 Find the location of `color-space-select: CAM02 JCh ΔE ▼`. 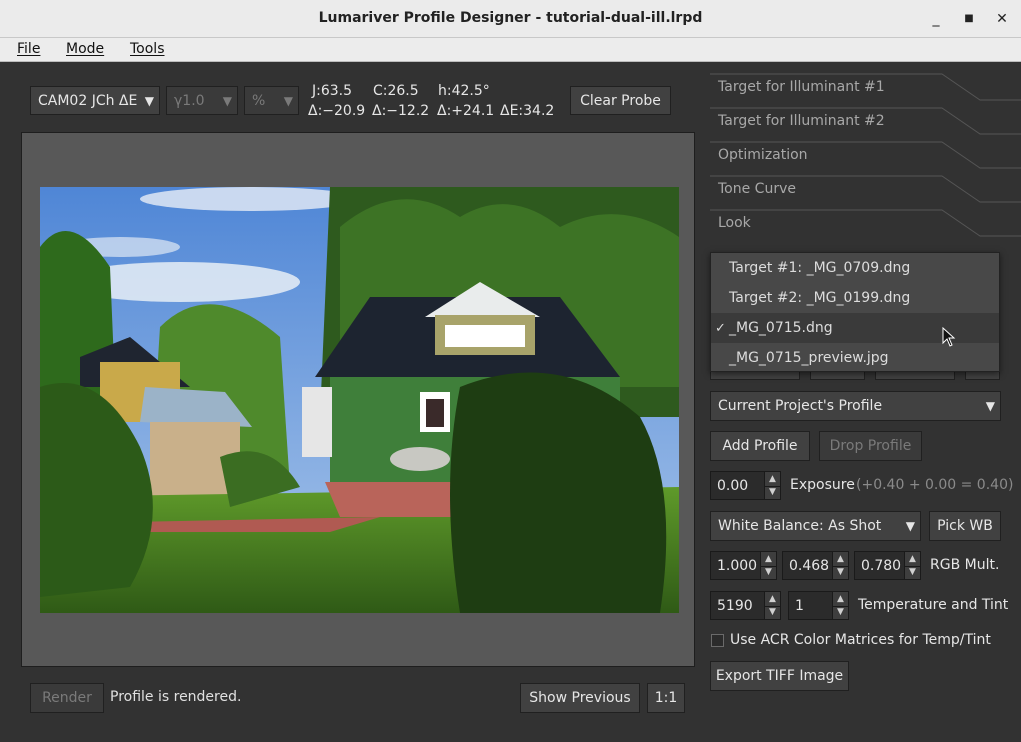

color-space-select: CAM02 JCh ΔE ▼ is located at coordinates (95, 100).